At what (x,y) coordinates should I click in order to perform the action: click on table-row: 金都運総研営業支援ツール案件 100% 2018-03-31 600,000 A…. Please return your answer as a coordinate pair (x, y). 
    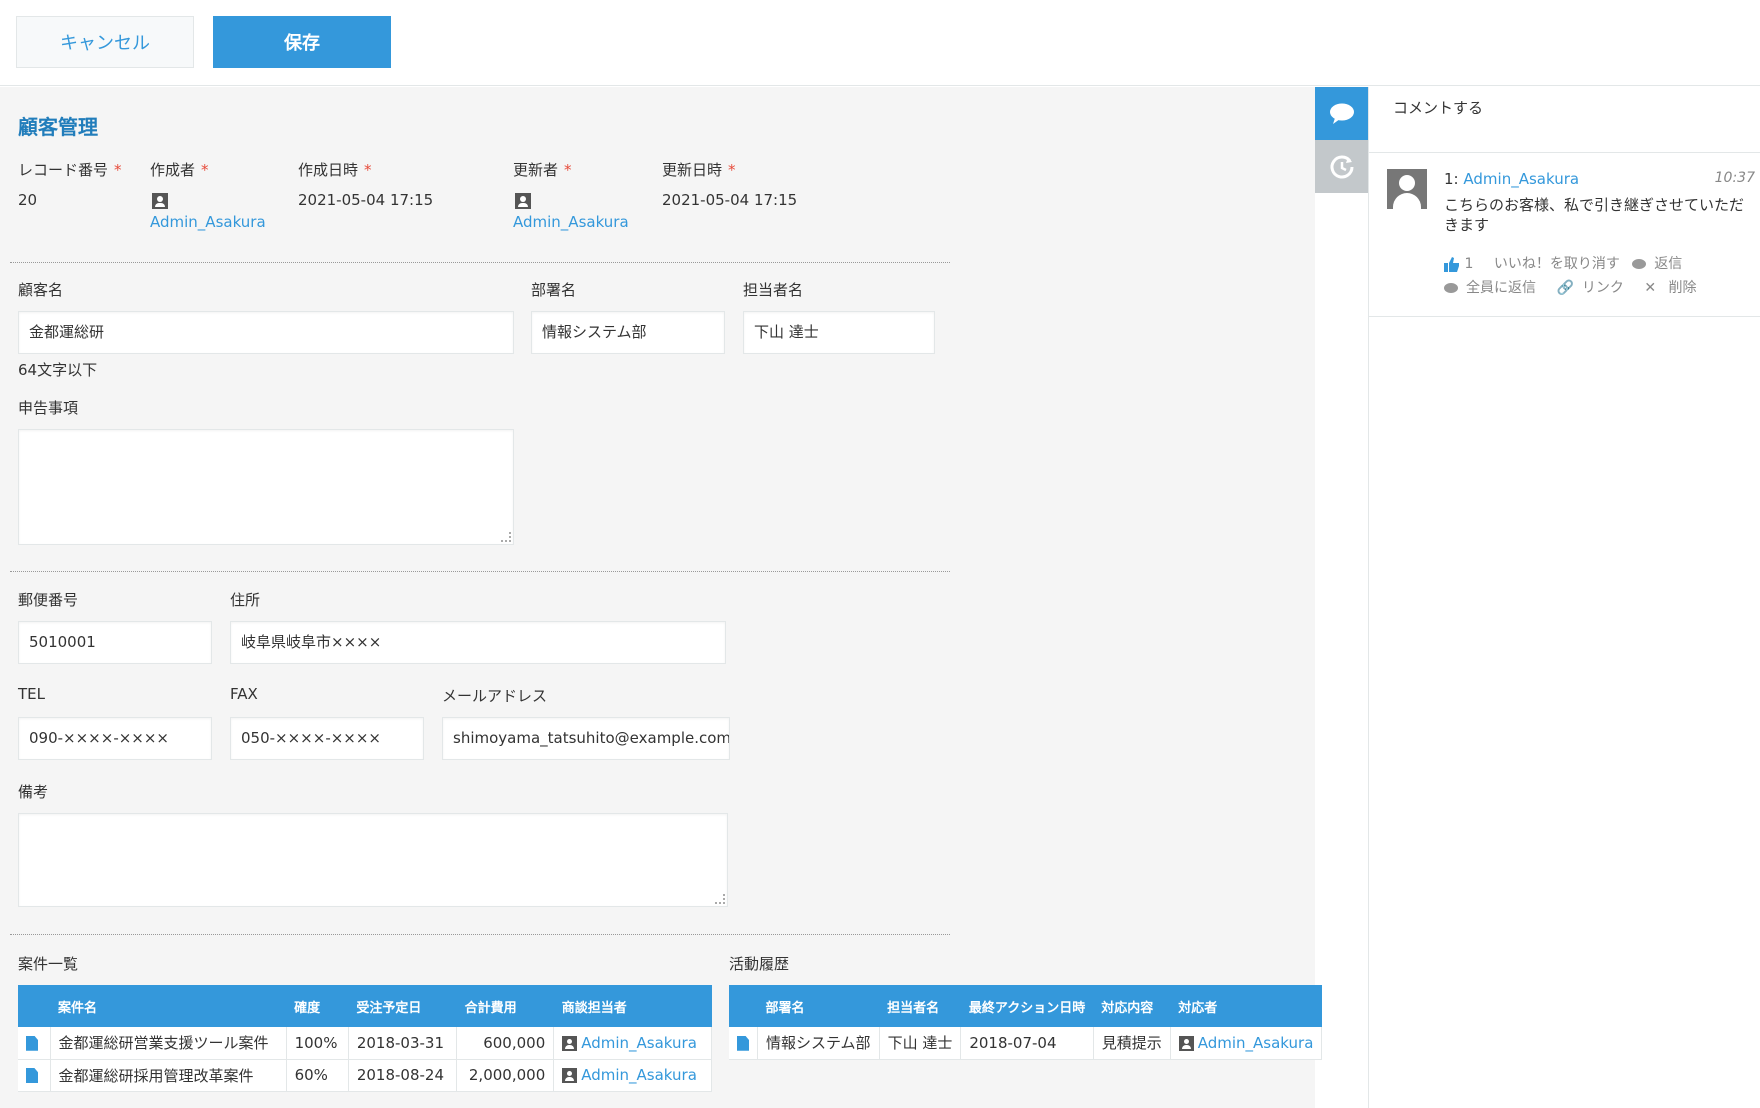
    Looking at the image, I should click on (365, 1043).